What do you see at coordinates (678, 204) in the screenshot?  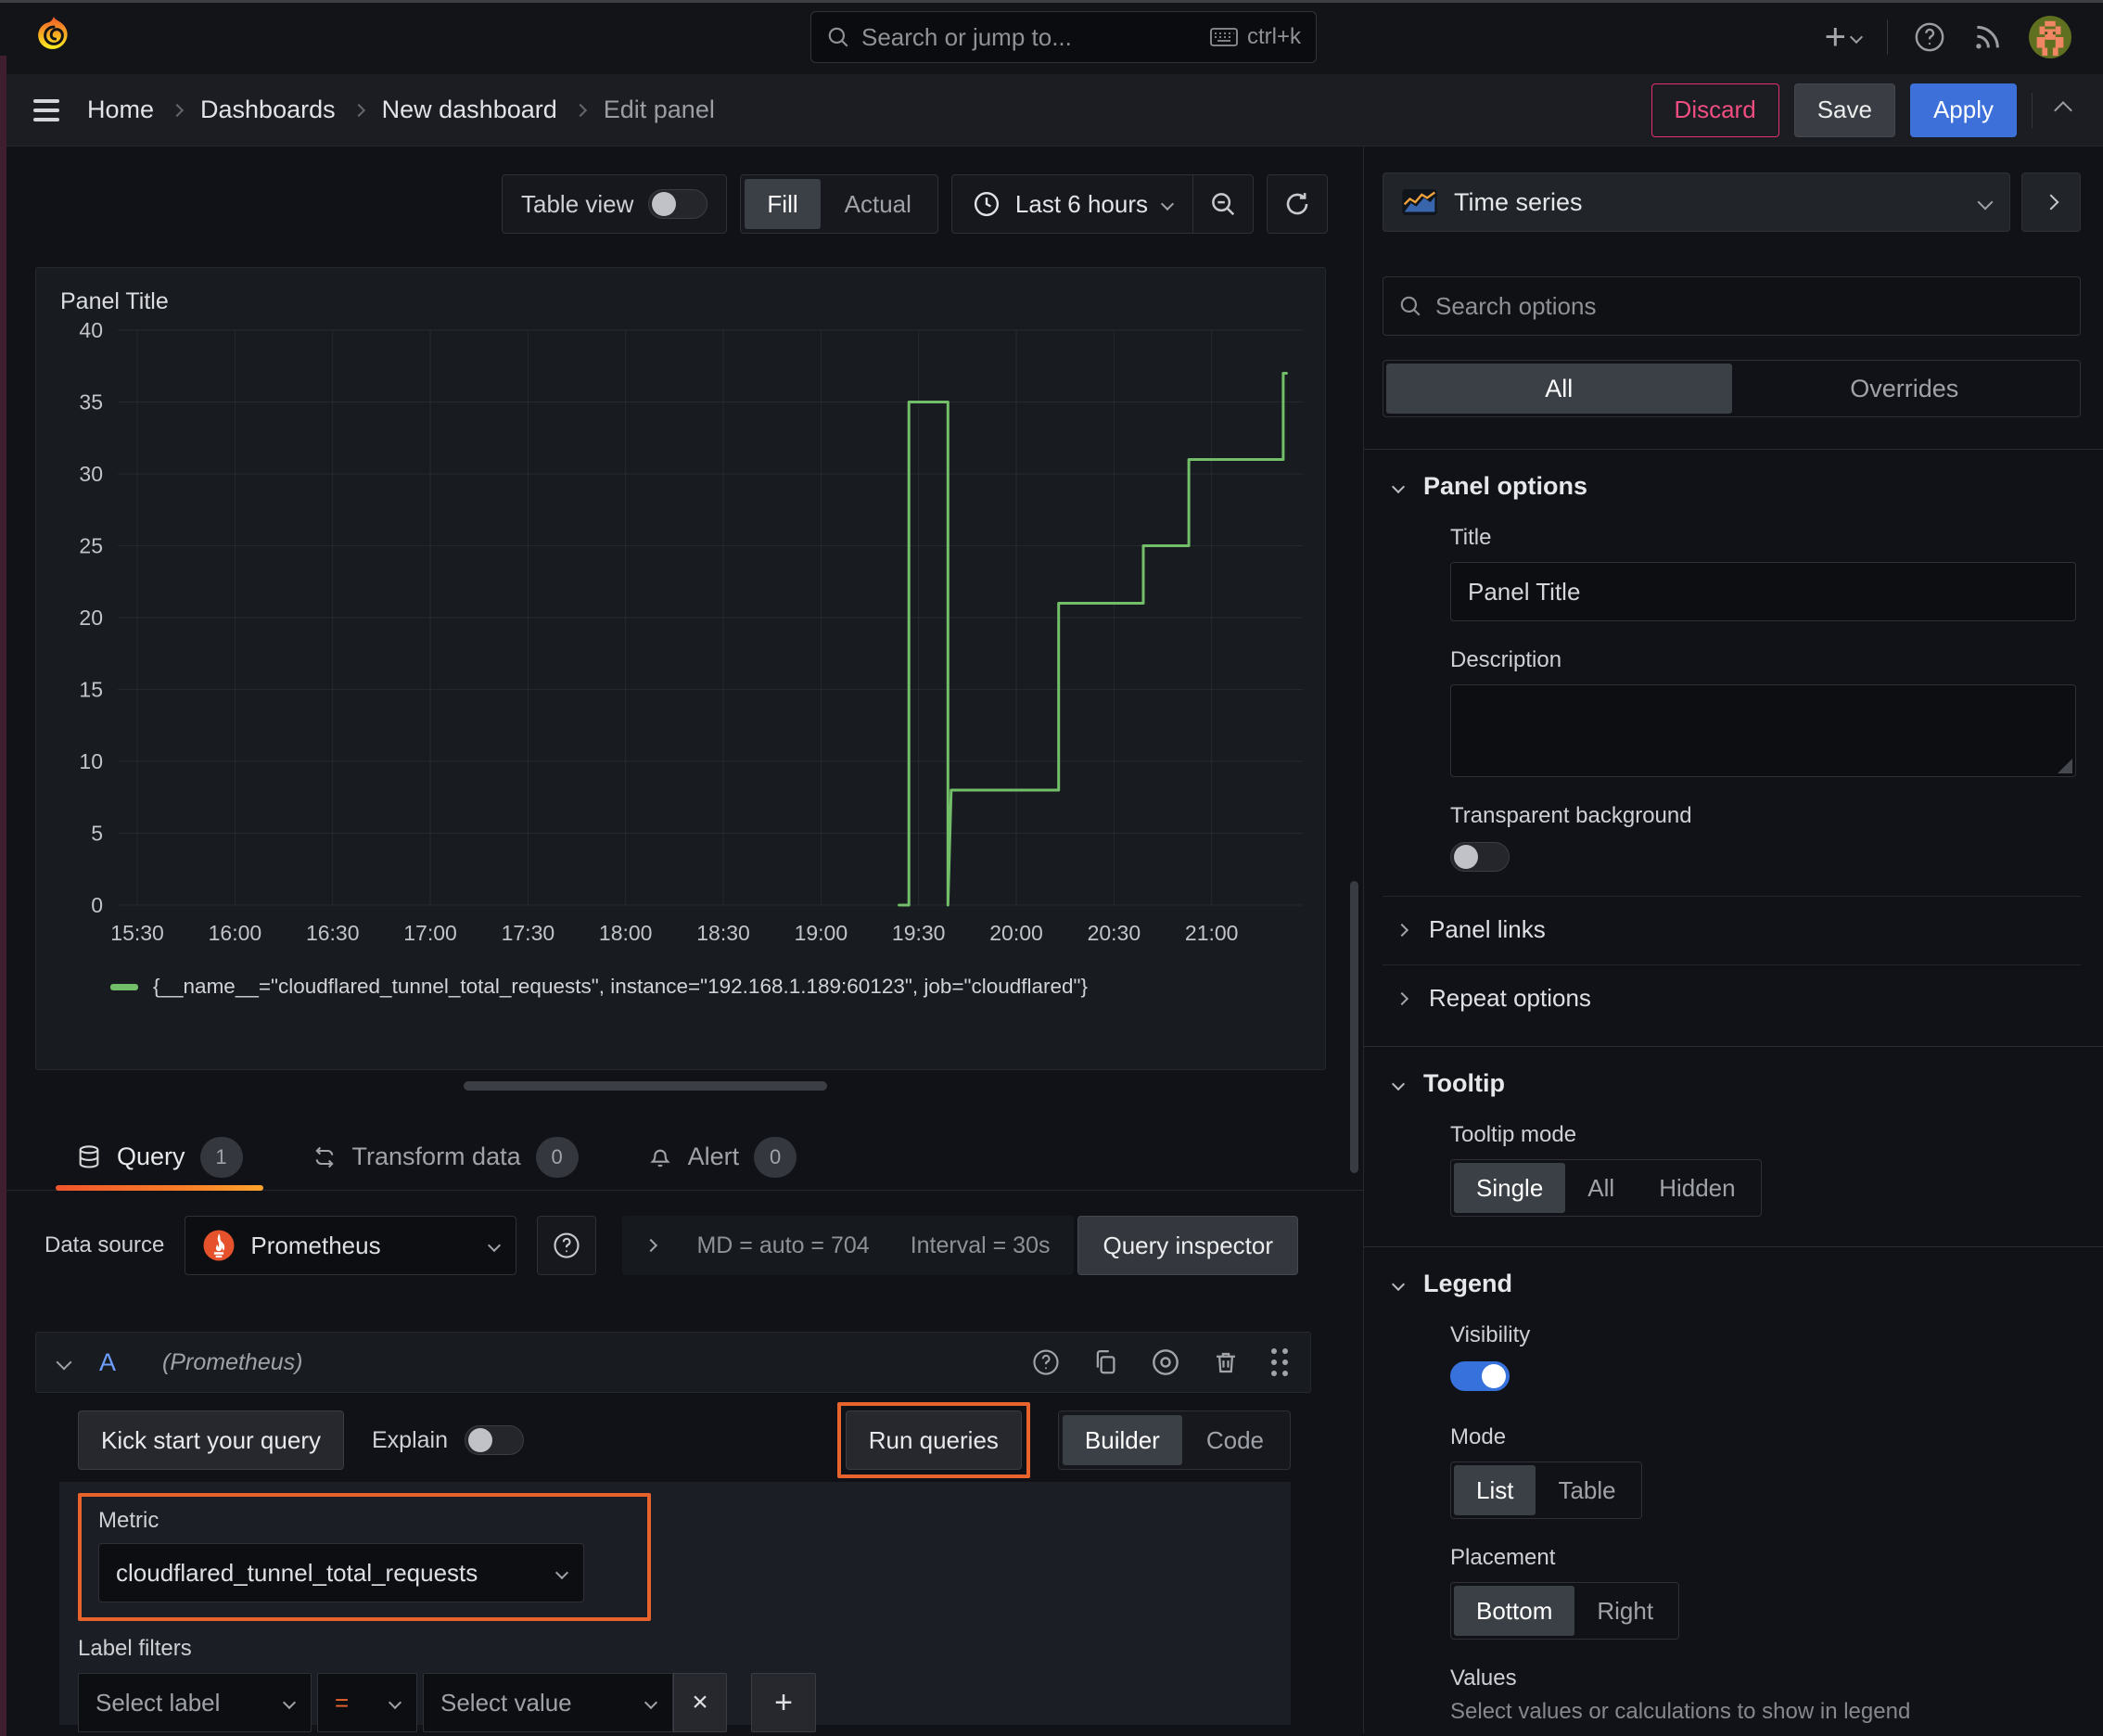 I see `table-view-toggle` at bounding box center [678, 204].